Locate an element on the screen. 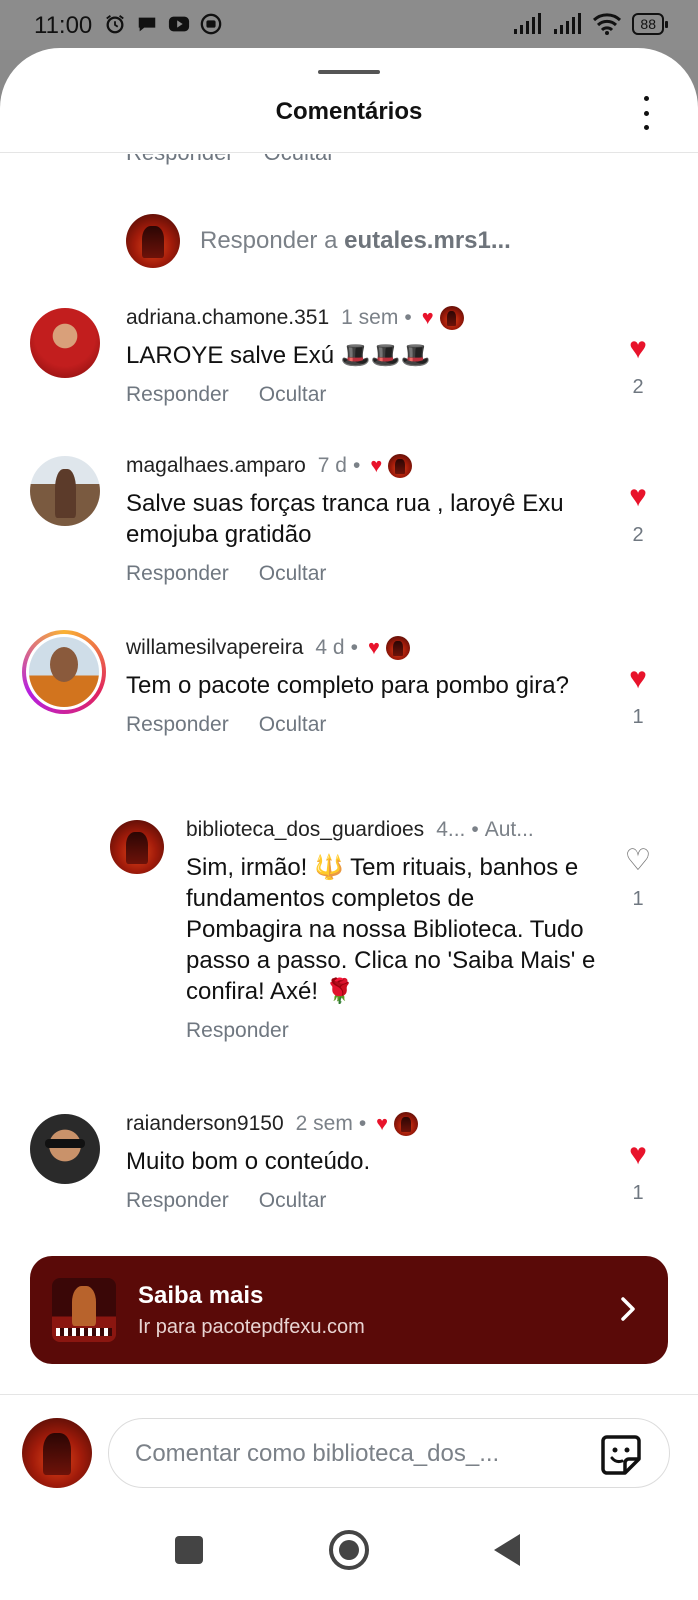 The image size is (698, 1600). comment-time: 2 sem is located at coordinates (324, 1123).